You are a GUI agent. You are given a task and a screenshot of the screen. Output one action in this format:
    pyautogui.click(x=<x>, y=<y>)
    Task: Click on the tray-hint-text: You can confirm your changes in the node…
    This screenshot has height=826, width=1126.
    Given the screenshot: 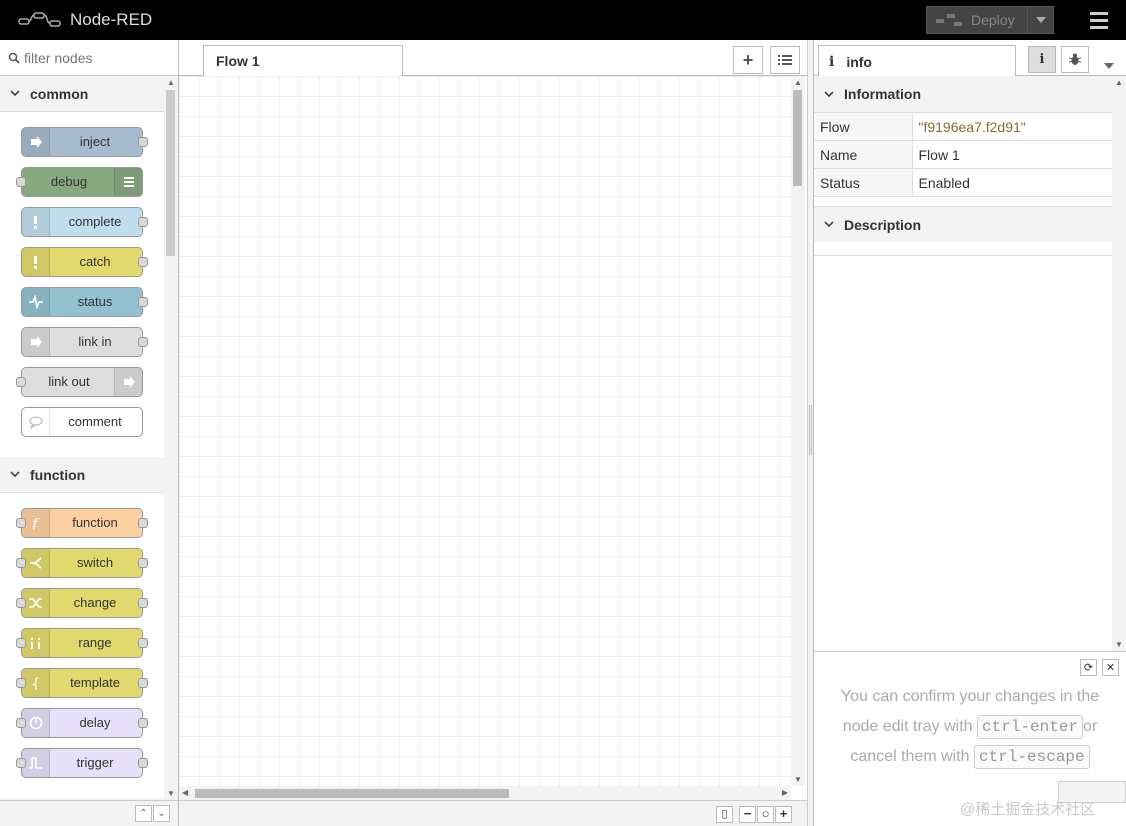 What is the action you would take?
    pyautogui.click(x=970, y=727)
    